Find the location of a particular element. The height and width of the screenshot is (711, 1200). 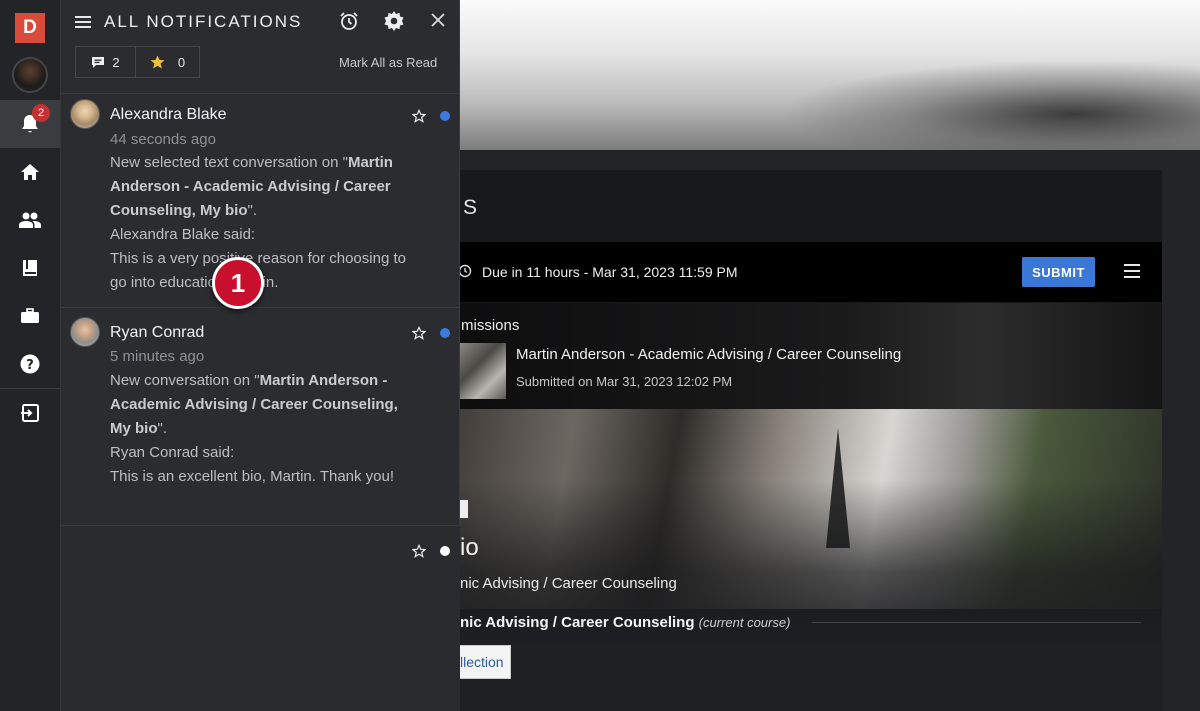

rail-book is located at coordinates (30, 268).